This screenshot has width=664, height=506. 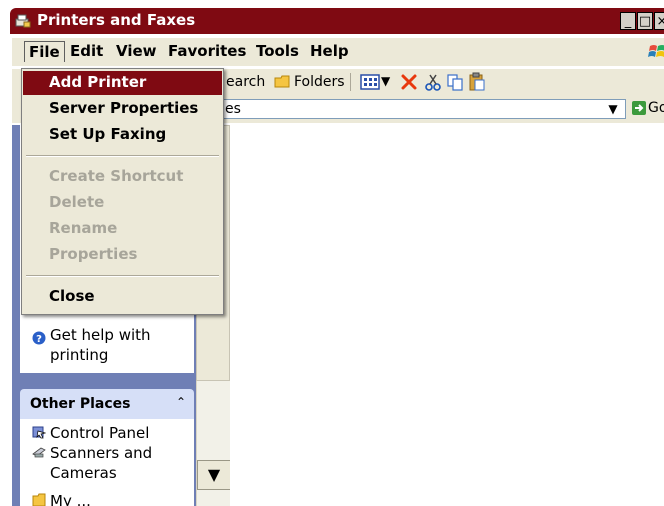 I want to click on menu-help: Help, so click(x=329, y=51).